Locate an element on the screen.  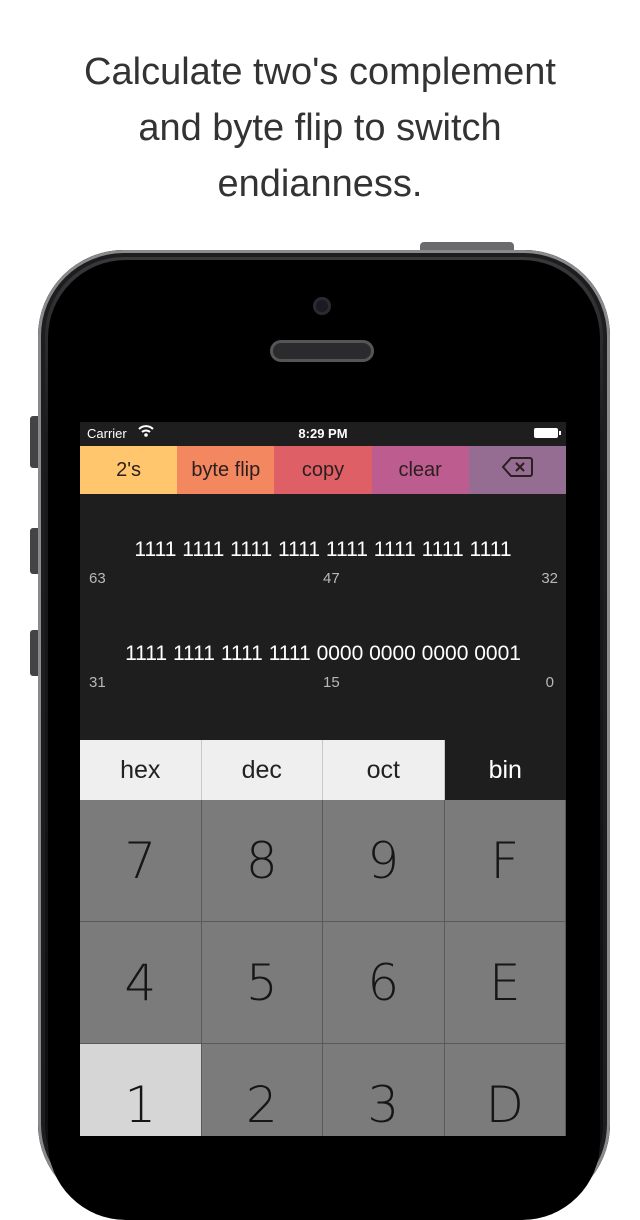
mode-hex-button: hex is located at coordinates (141, 770).